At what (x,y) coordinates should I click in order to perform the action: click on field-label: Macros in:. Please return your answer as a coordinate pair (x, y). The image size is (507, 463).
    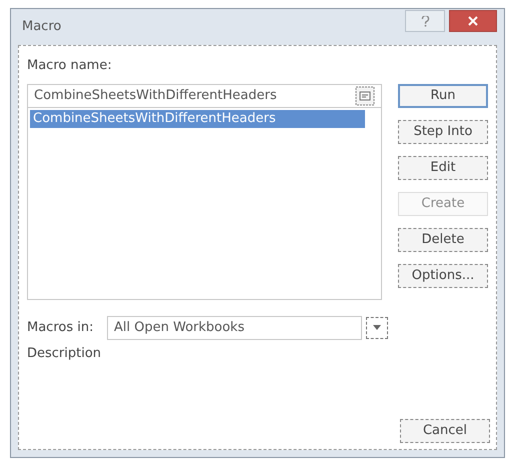
    Looking at the image, I should click on (60, 327).